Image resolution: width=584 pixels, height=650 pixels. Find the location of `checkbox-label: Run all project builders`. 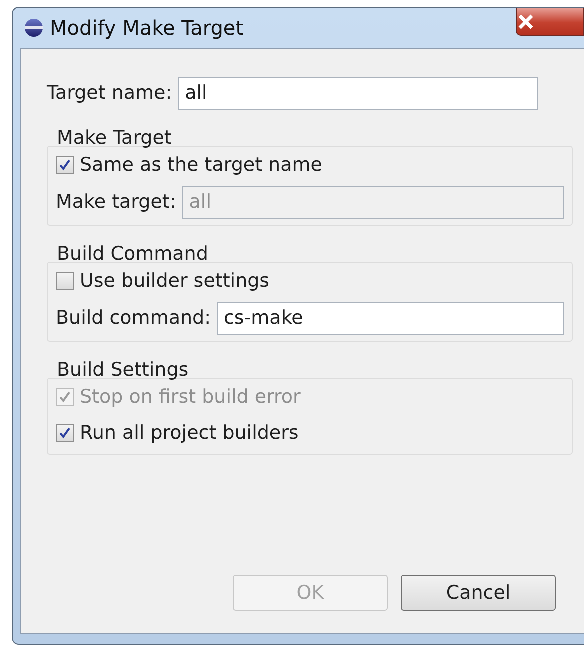

checkbox-label: Run all project builders is located at coordinates (189, 433).